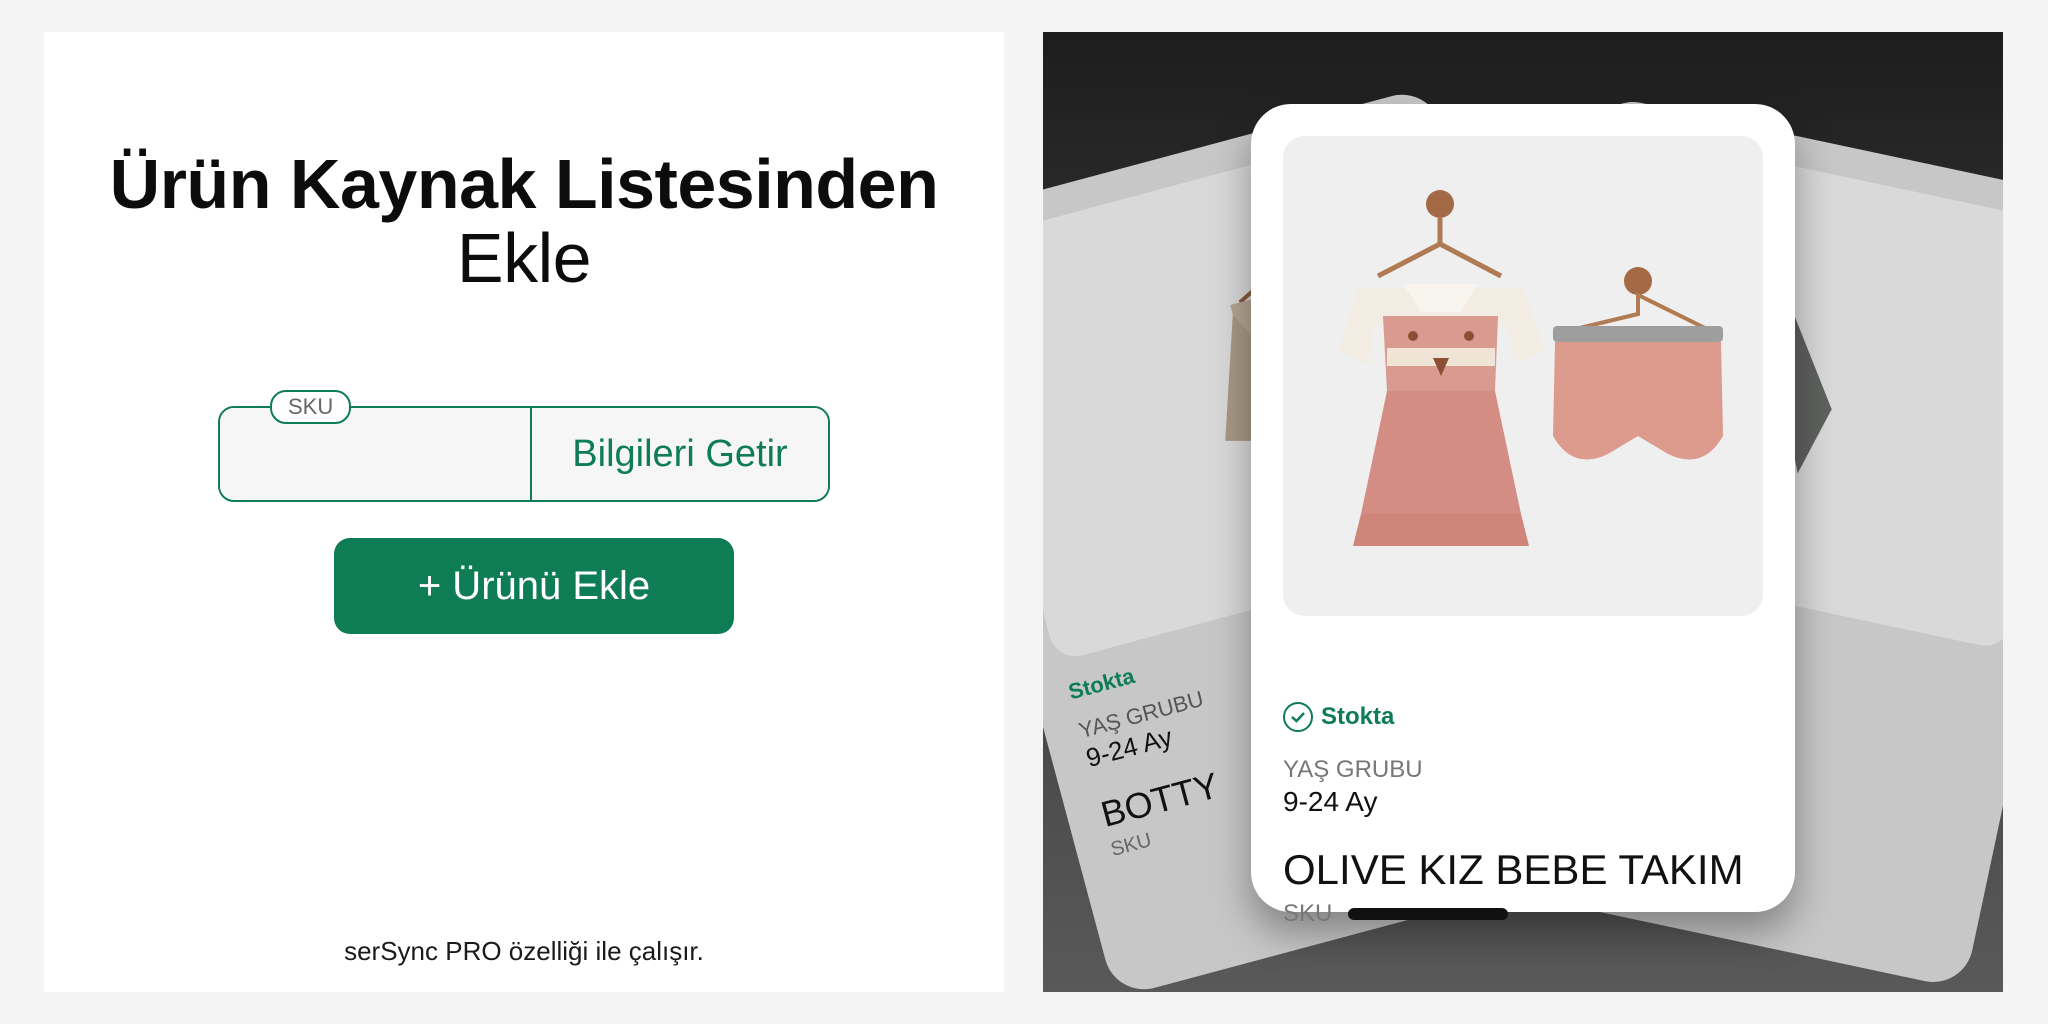  I want to click on sku-label: SKU, so click(1308, 913).